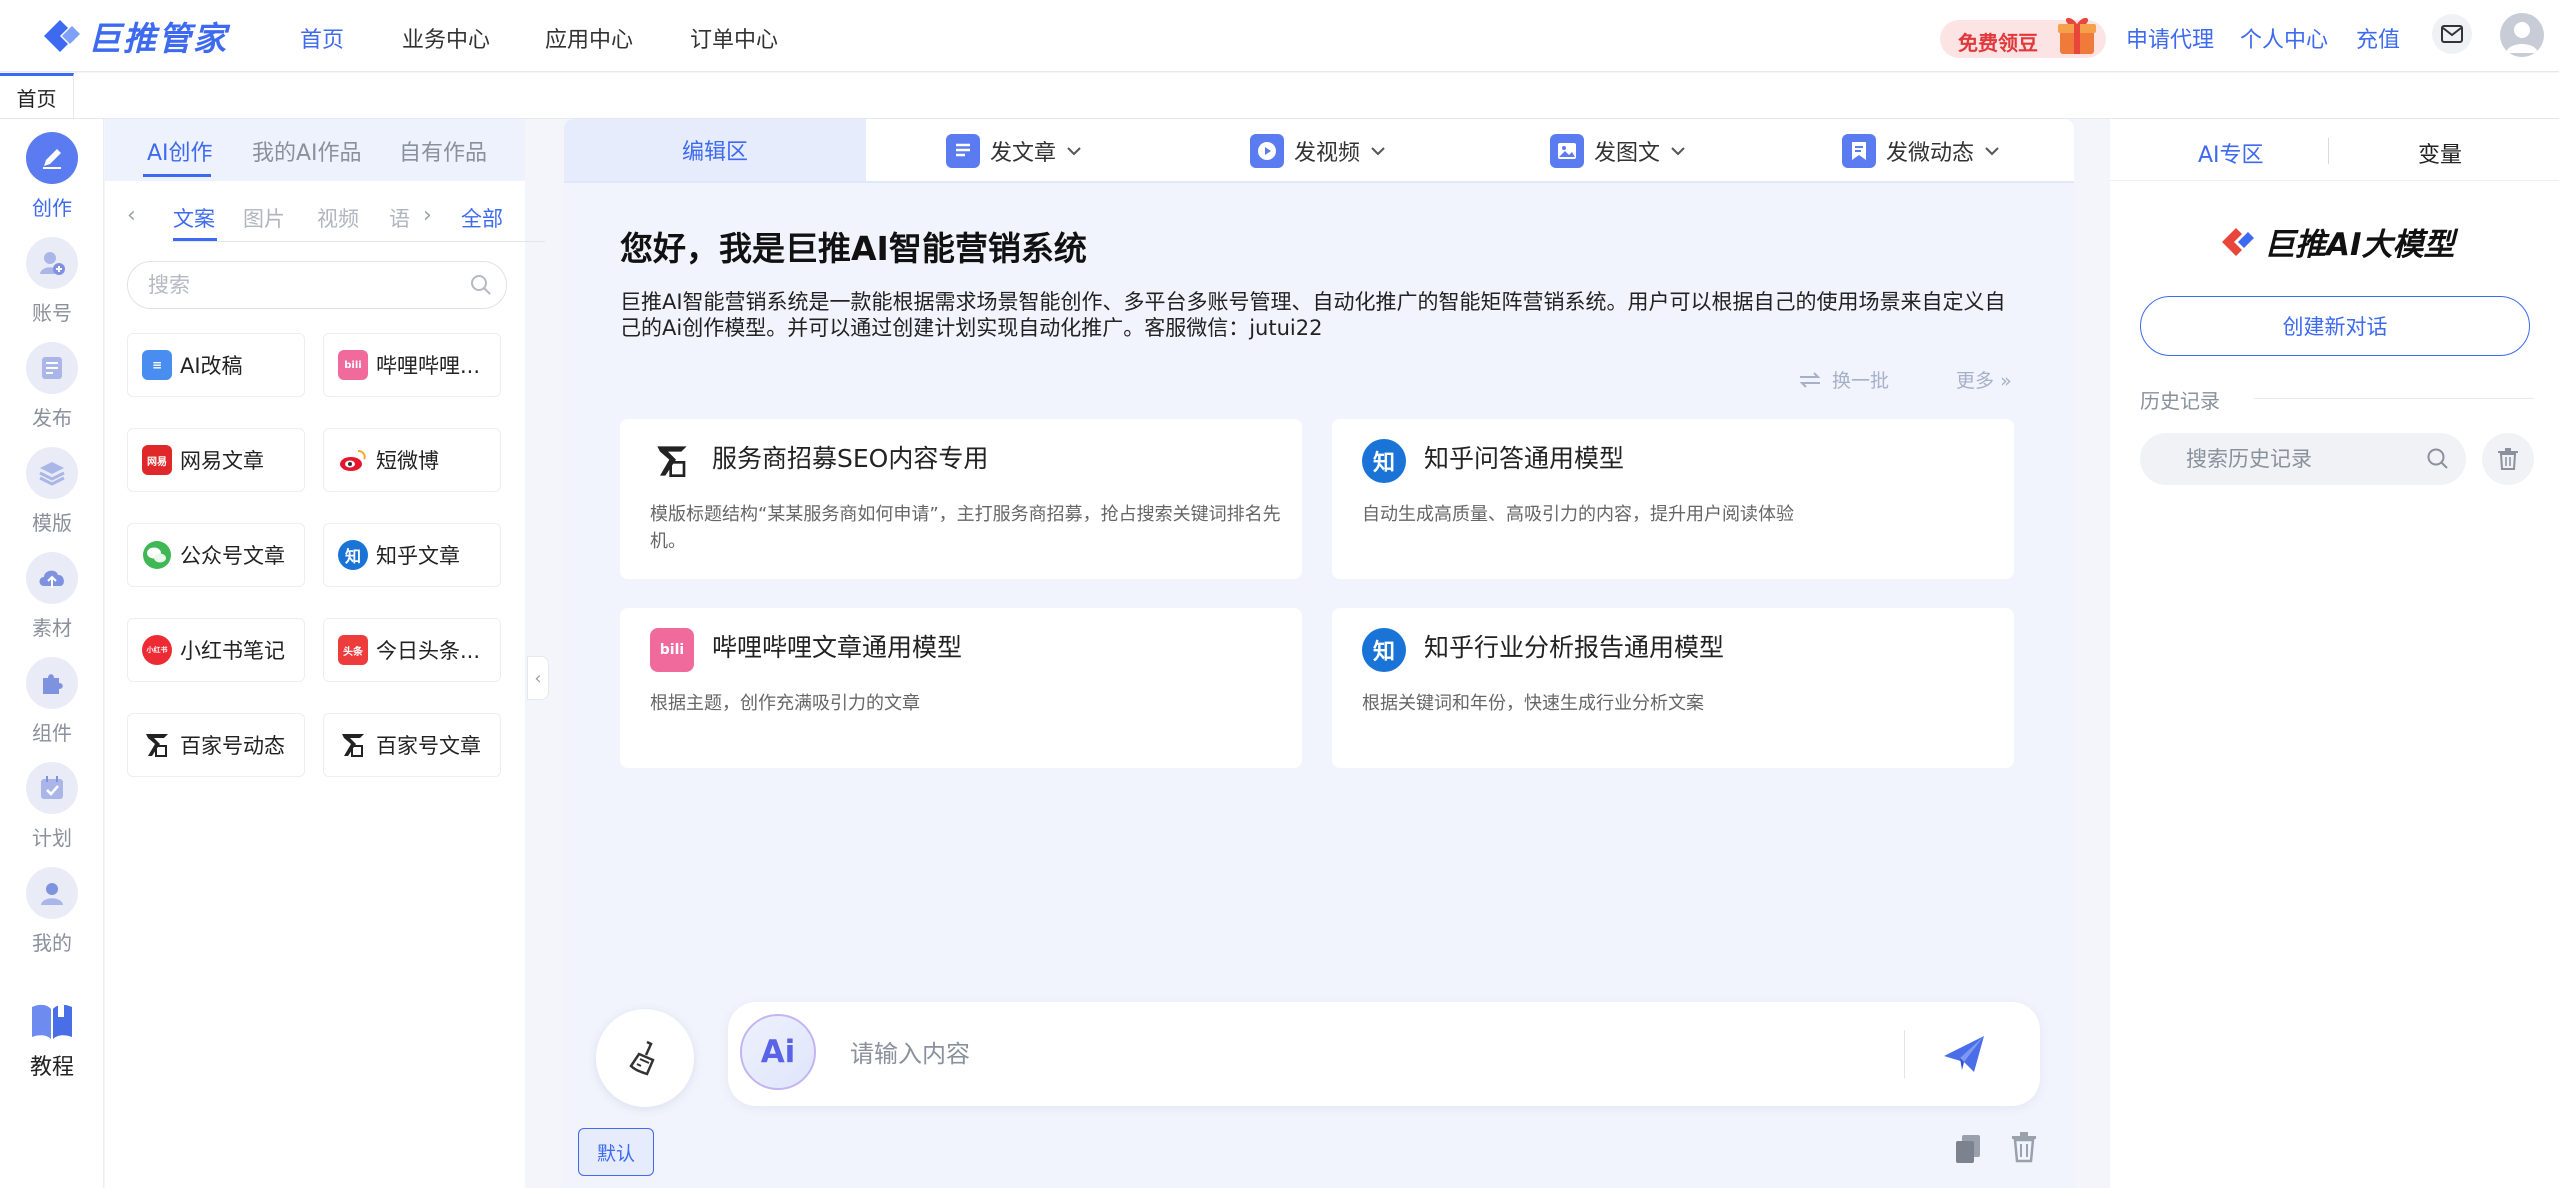 The height and width of the screenshot is (1188, 2559). What do you see at coordinates (589, 38) in the screenshot?
I see `nav-app-center: 应用中心` at bounding box center [589, 38].